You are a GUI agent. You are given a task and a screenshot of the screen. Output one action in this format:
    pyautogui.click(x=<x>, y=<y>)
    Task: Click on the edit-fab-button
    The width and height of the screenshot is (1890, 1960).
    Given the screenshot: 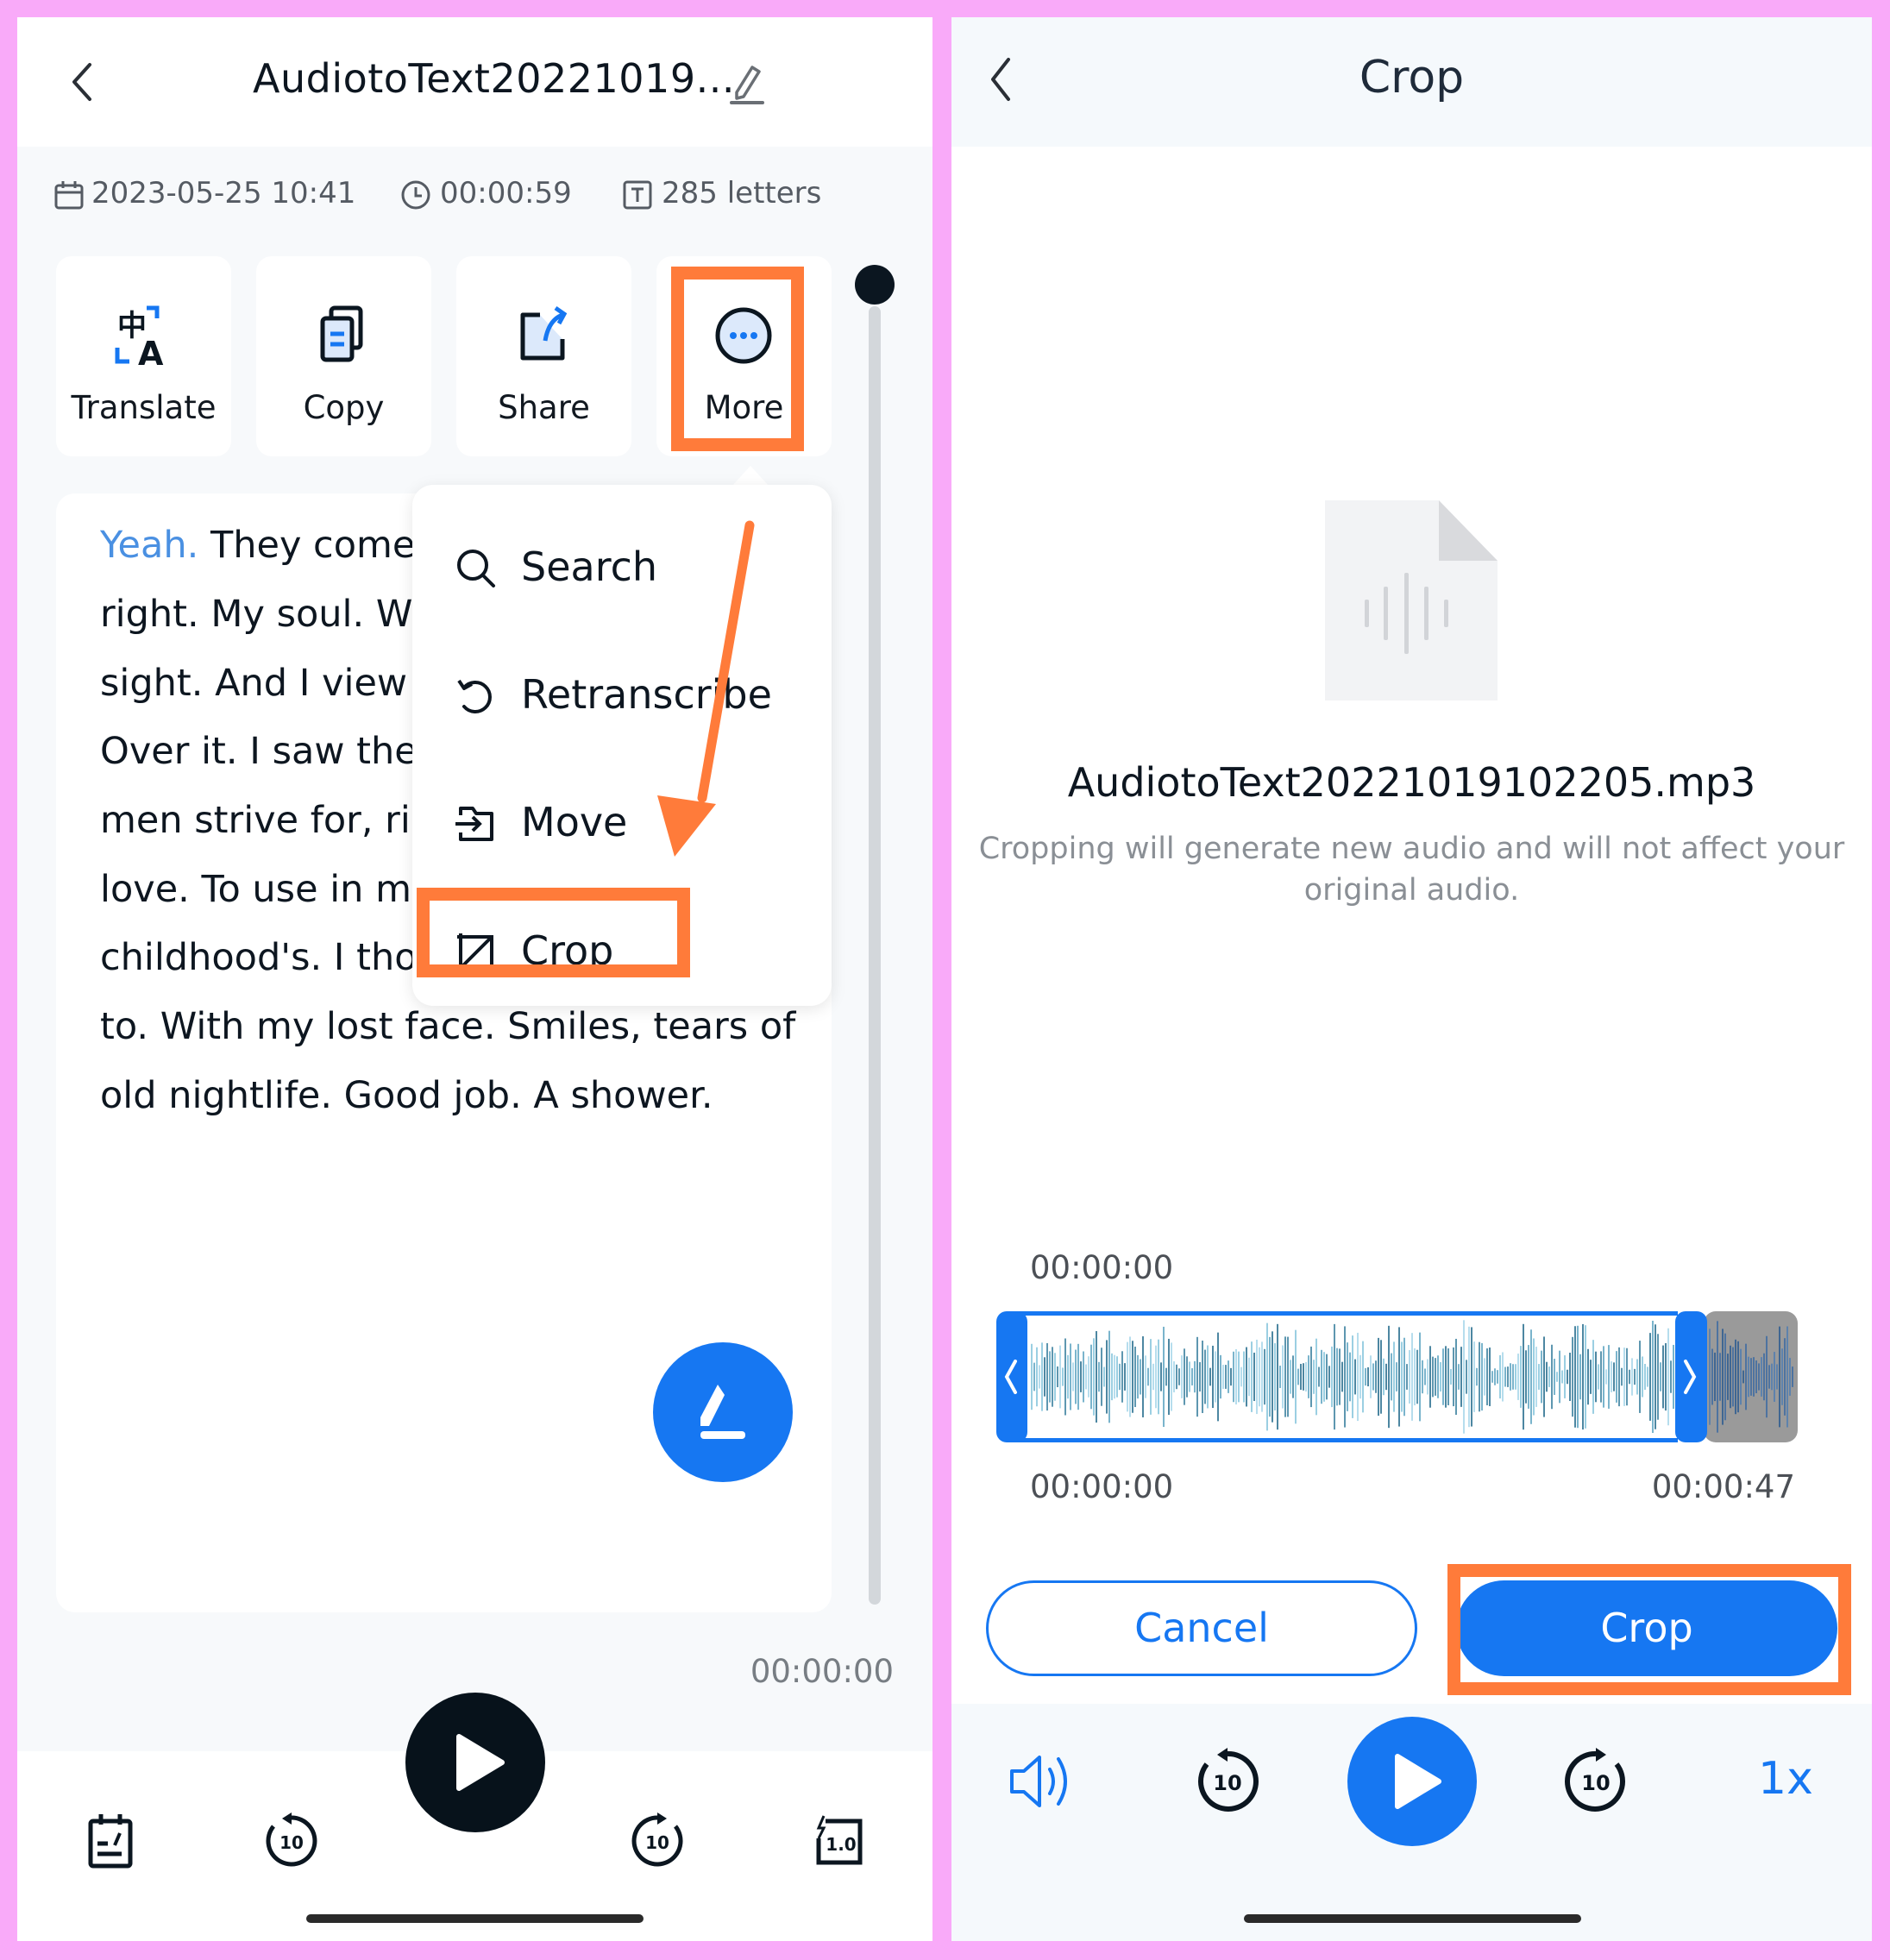 What is the action you would take?
    pyautogui.click(x=723, y=1412)
    